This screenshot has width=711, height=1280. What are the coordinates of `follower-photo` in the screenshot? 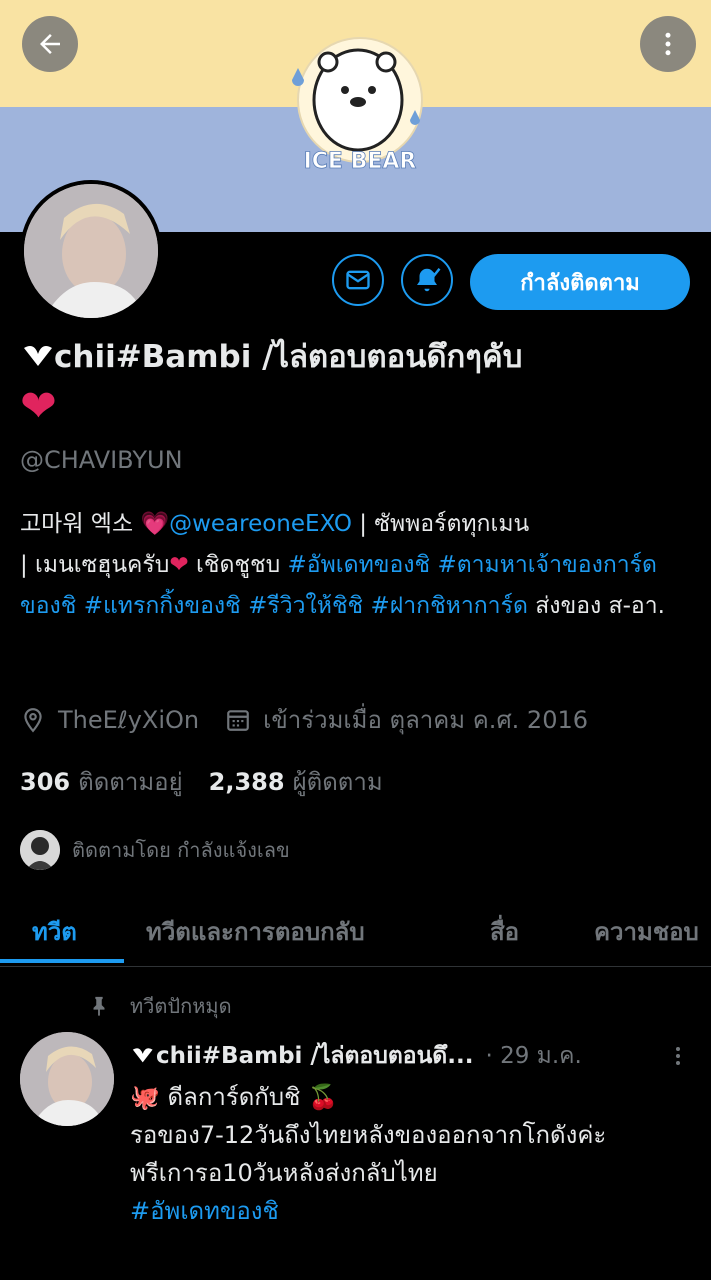 It's located at (40, 850).